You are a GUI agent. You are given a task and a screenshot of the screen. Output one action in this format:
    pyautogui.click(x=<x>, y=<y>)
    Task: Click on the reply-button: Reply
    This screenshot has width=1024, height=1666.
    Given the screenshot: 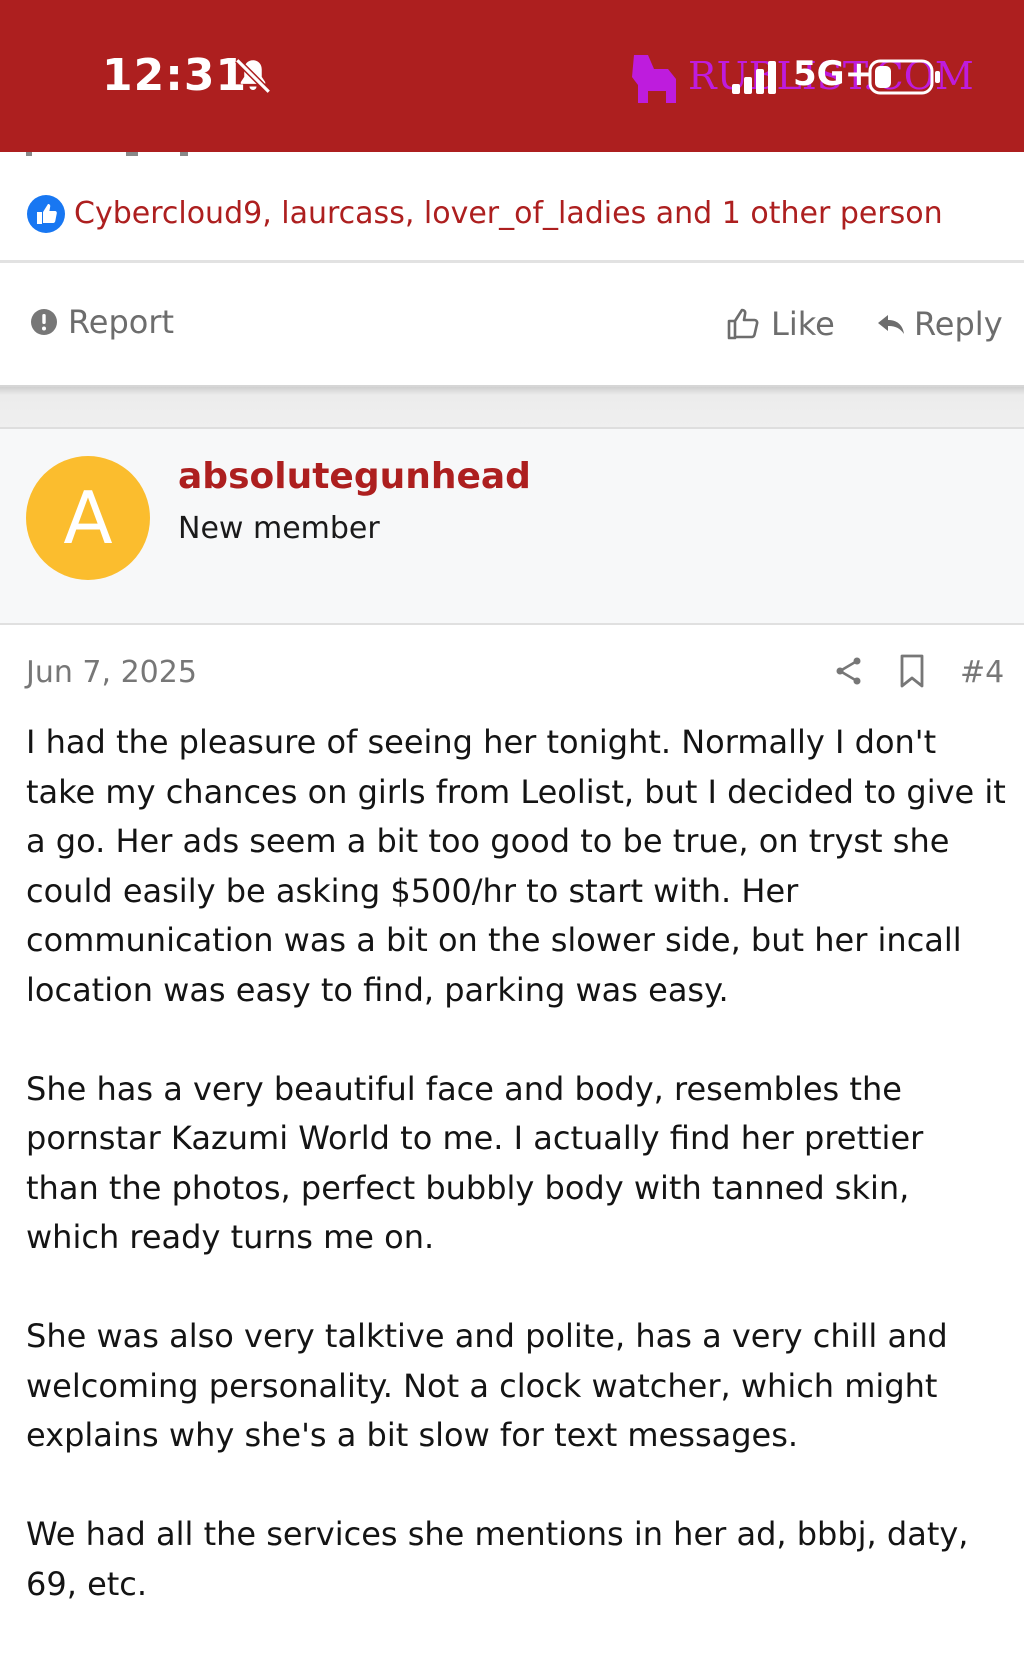 What is the action you would take?
    pyautogui.click(x=939, y=324)
    